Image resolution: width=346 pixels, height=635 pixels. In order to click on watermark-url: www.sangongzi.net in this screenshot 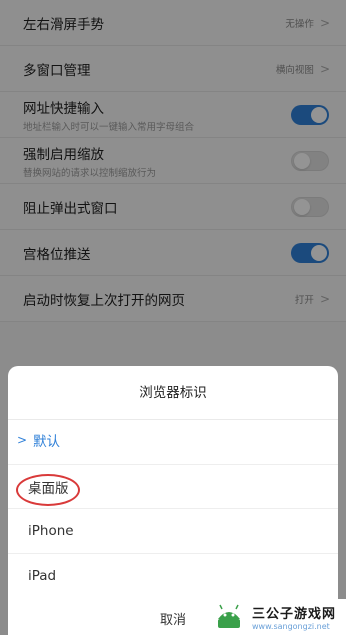, I will do `click(291, 626)`.